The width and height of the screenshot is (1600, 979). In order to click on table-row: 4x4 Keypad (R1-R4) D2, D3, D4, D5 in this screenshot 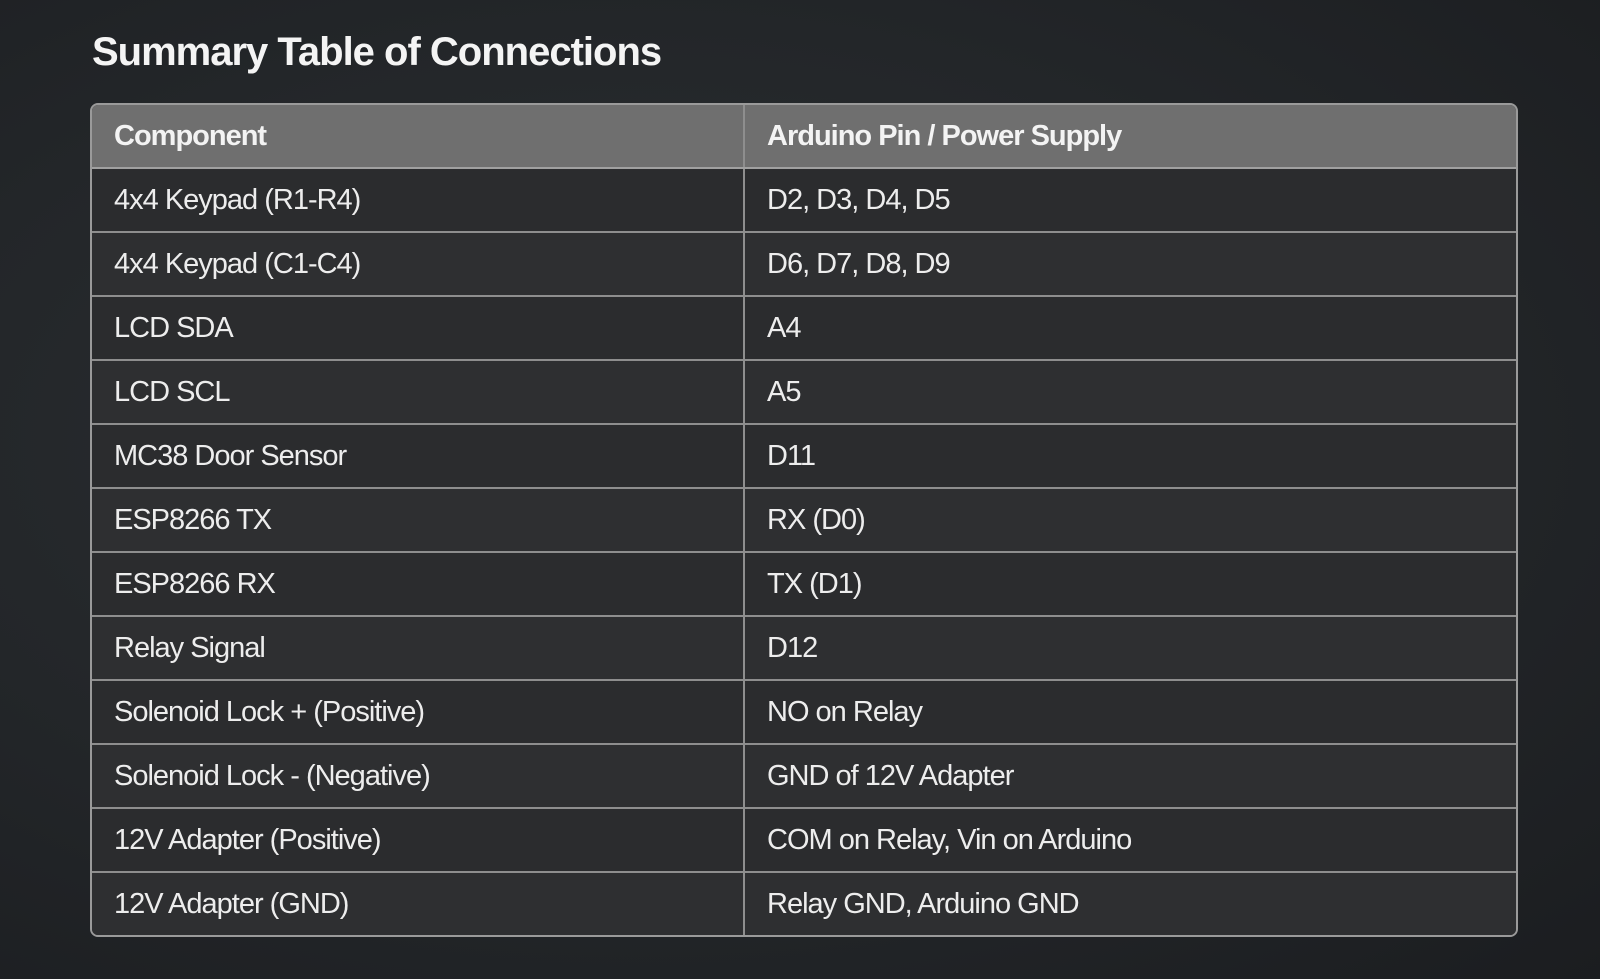, I will do `click(804, 199)`.